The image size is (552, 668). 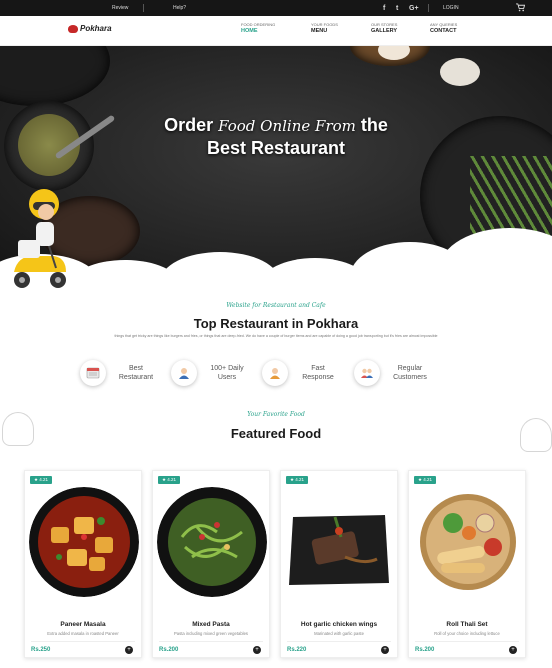 I want to click on nav-label: HOME, so click(x=249, y=31).